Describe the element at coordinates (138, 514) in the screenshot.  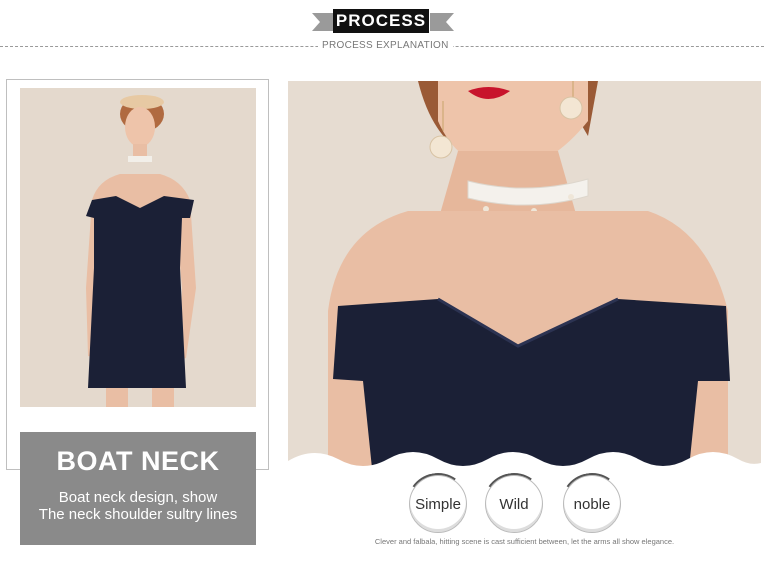
I see `feature-description-line2: The neck shoulder sultry lines` at that location.